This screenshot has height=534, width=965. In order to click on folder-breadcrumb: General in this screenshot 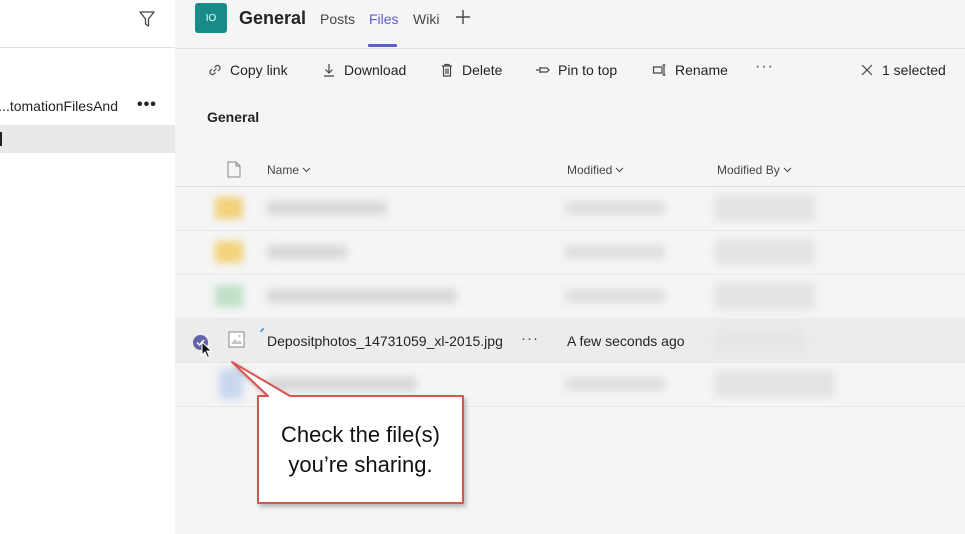, I will do `click(233, 117)`.